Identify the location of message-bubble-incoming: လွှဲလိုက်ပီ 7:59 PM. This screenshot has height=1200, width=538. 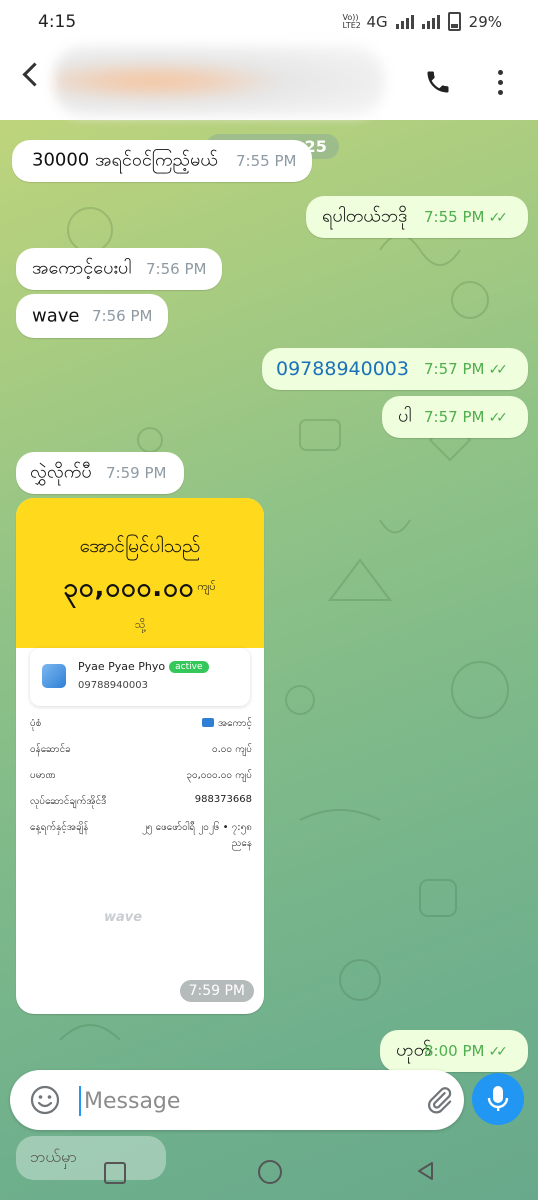
(100, 473).